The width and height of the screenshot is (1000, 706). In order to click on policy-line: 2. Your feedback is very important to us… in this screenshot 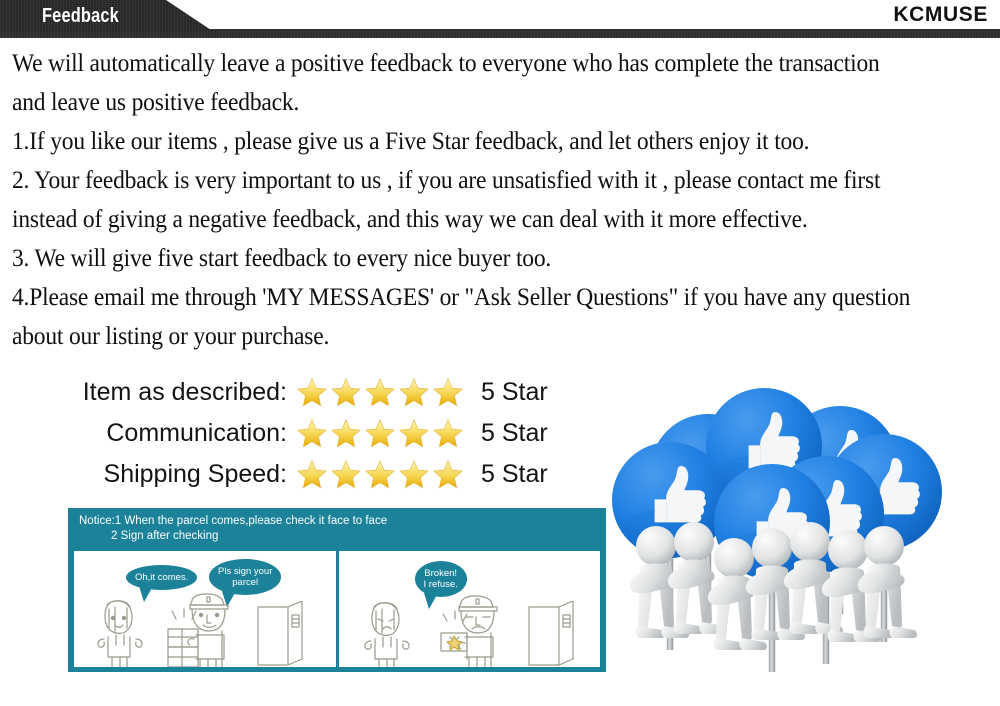, I will do `click(446, 180)`.